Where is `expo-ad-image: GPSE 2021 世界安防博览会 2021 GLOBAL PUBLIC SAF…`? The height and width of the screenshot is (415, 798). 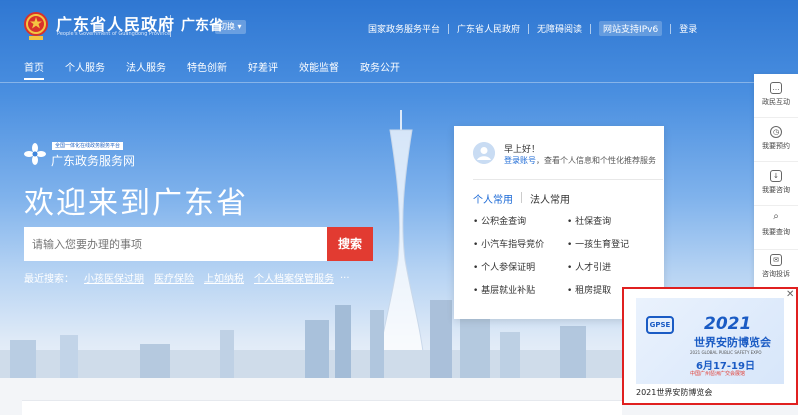
expo-ad-image: GPSE 2021 世界安防博览会 2021 GLOBAL PUBLIC SAF… is located at coordinates (710, 341).